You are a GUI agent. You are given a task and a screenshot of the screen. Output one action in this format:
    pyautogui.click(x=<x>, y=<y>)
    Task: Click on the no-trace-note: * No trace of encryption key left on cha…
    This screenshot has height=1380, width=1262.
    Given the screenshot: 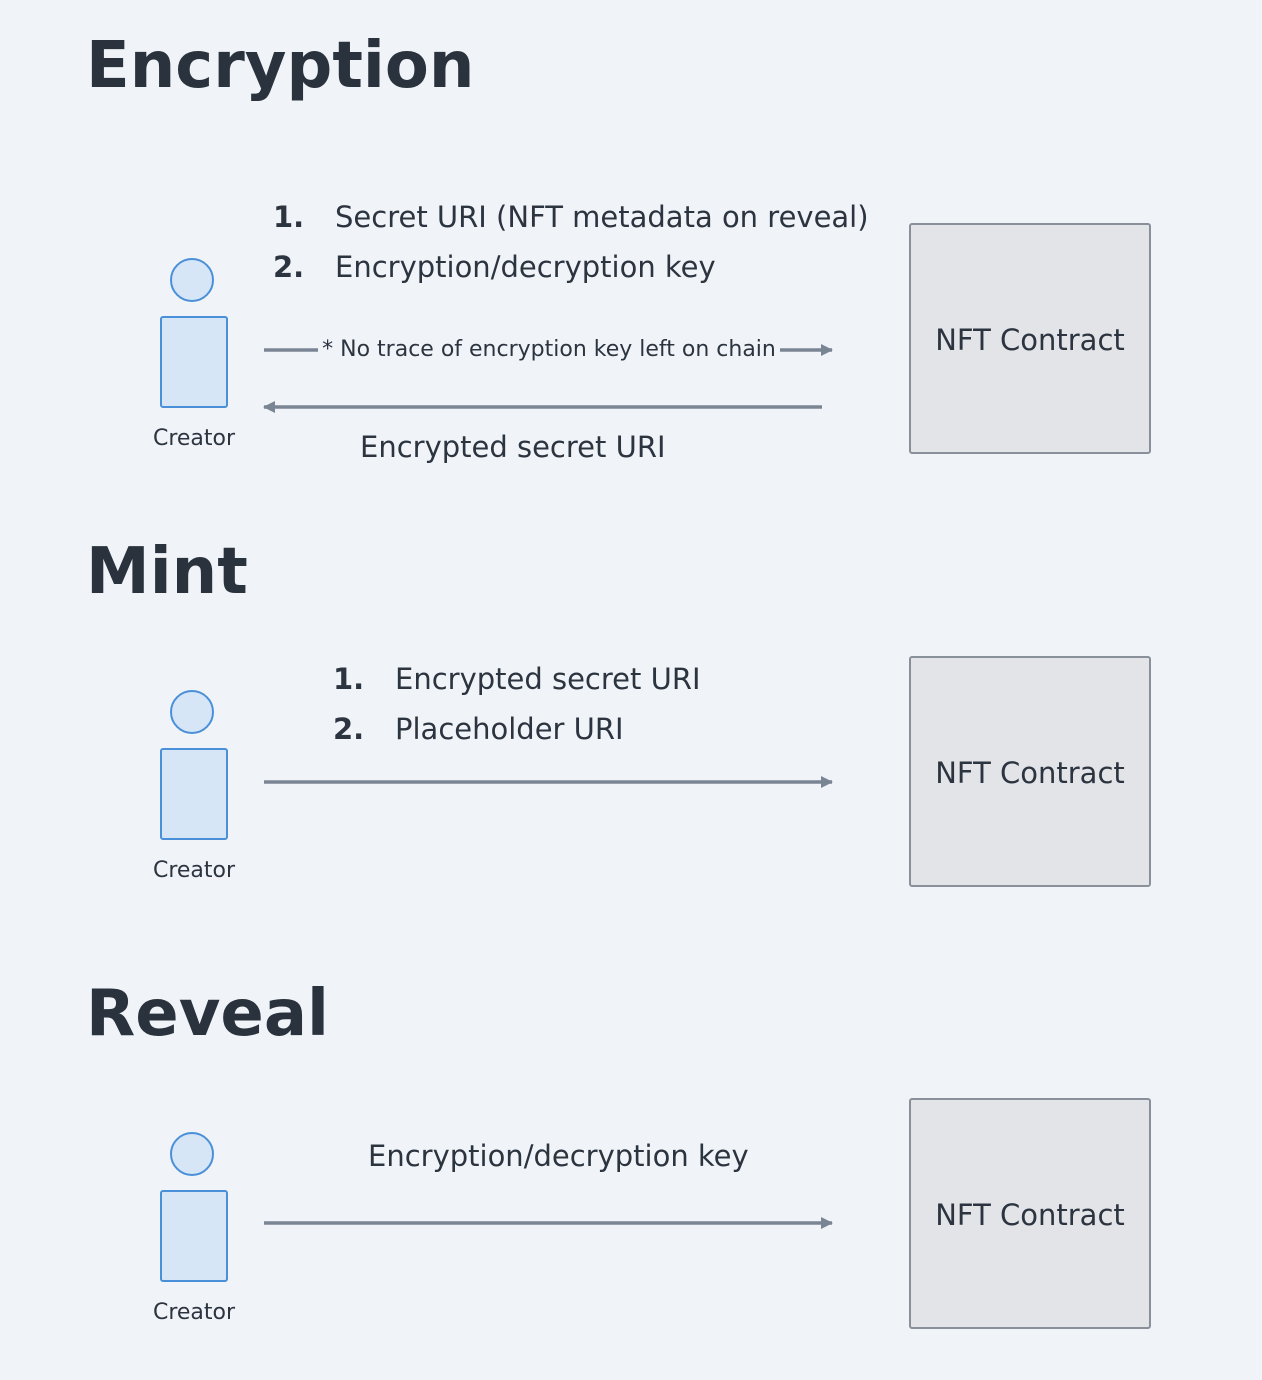 What is the action you would take?
    pyautogui.click(x=549, y=349)
    